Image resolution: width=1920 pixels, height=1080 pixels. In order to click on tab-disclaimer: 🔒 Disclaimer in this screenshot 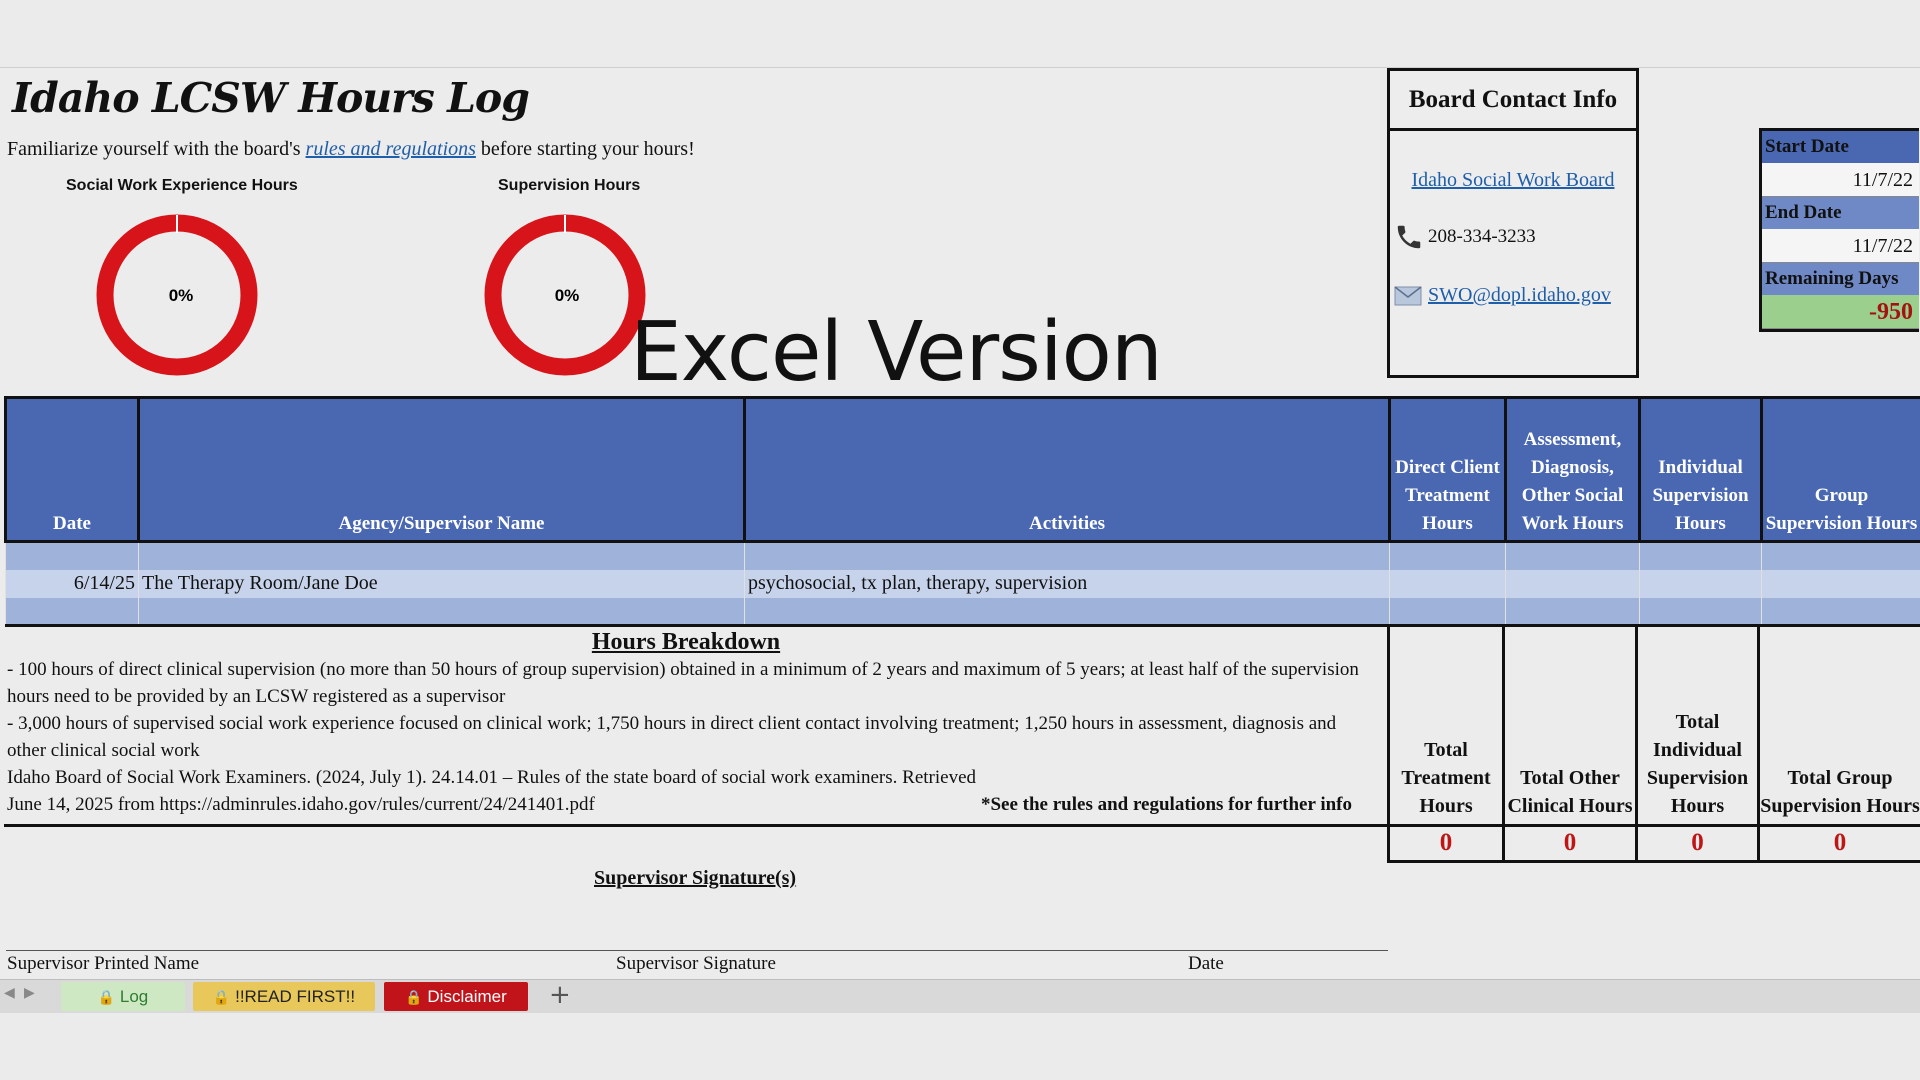, I will do `click(456, 996)`.